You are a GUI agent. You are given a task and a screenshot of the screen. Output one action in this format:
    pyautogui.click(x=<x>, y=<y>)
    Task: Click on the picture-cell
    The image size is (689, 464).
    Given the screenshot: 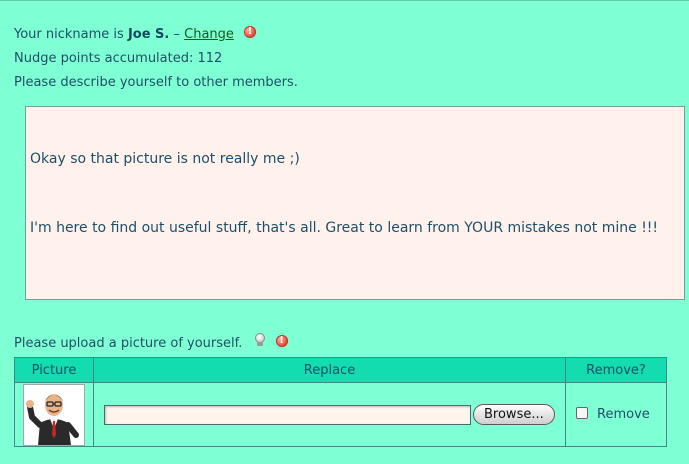 What is the action you would take?
    pyautogui.click(x=54, y=414)
    